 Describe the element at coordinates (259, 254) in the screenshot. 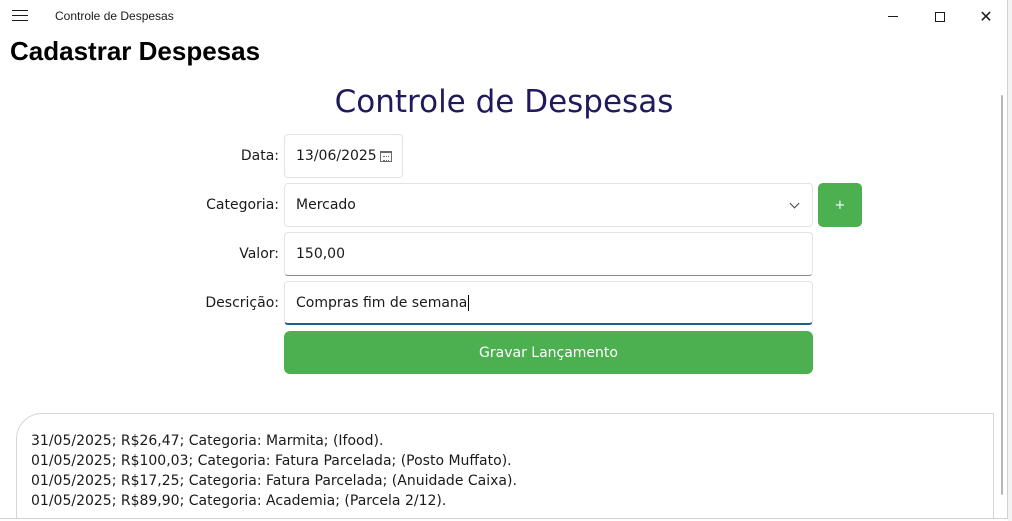

I see `value-label: Valor:` at that location.